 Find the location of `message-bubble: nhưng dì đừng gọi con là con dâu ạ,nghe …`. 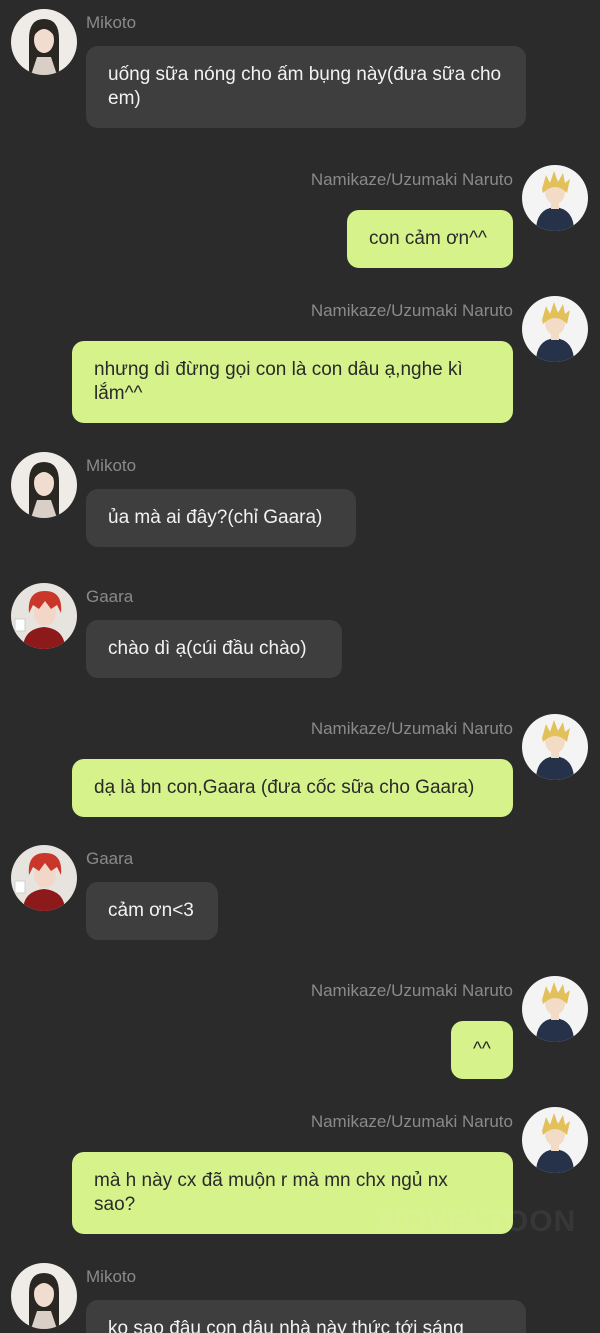

message-bubble: nhưng dì đừng gọi con là con dâu ạ,nghe … is located at coordinates (292, 382).